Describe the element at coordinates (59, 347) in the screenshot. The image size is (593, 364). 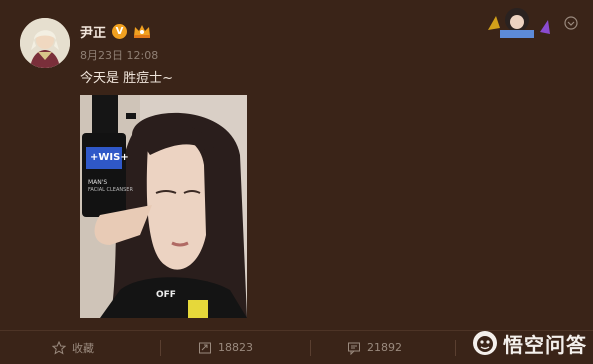
I see `star-icon` at that location.